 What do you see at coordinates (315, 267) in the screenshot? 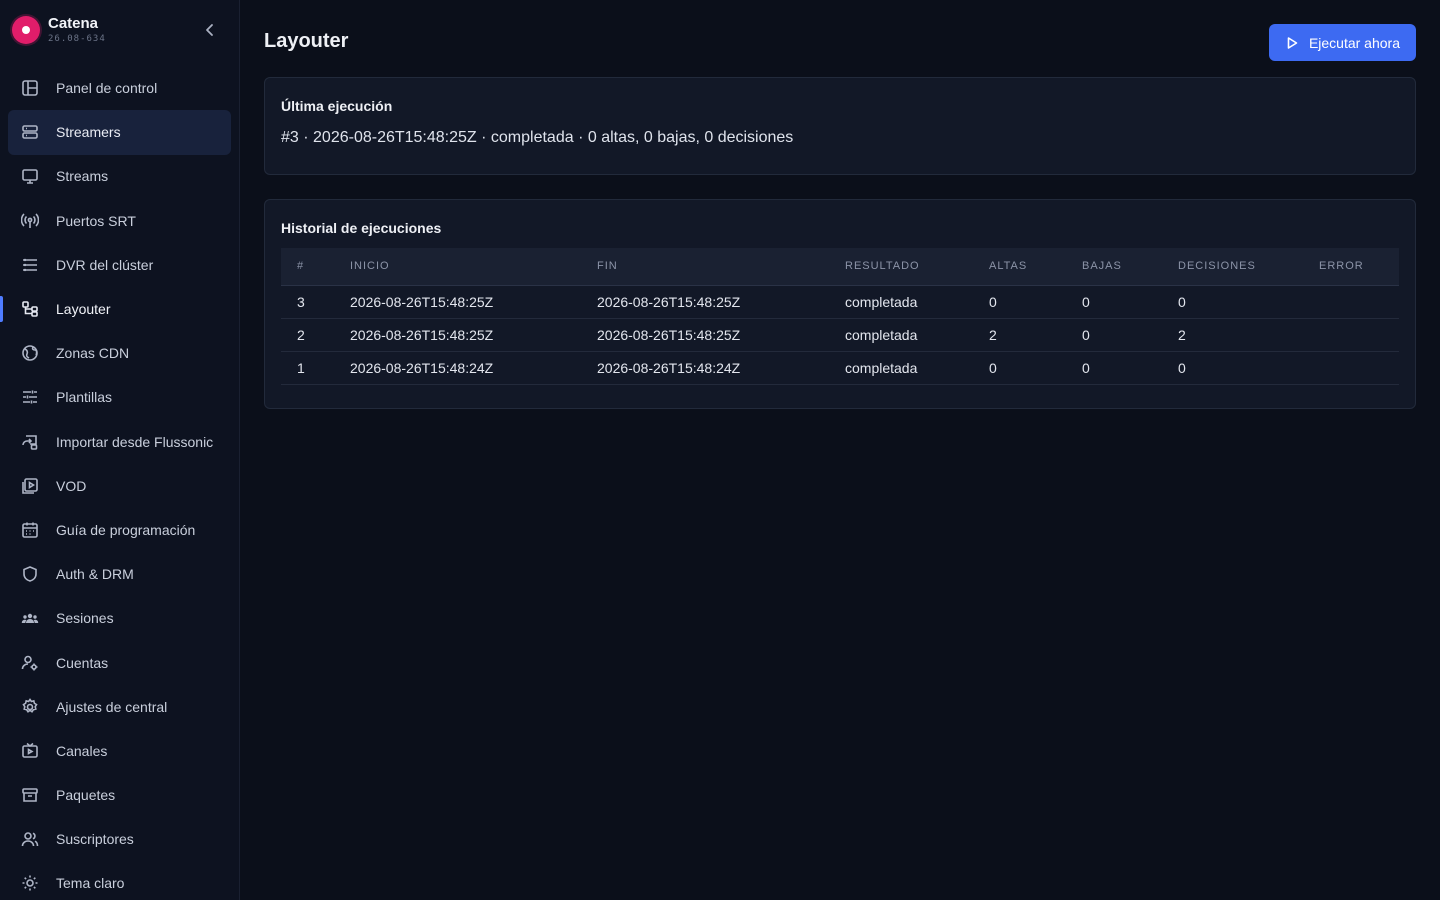
I see `column-header-number: #` at bounding box center [315, 267].